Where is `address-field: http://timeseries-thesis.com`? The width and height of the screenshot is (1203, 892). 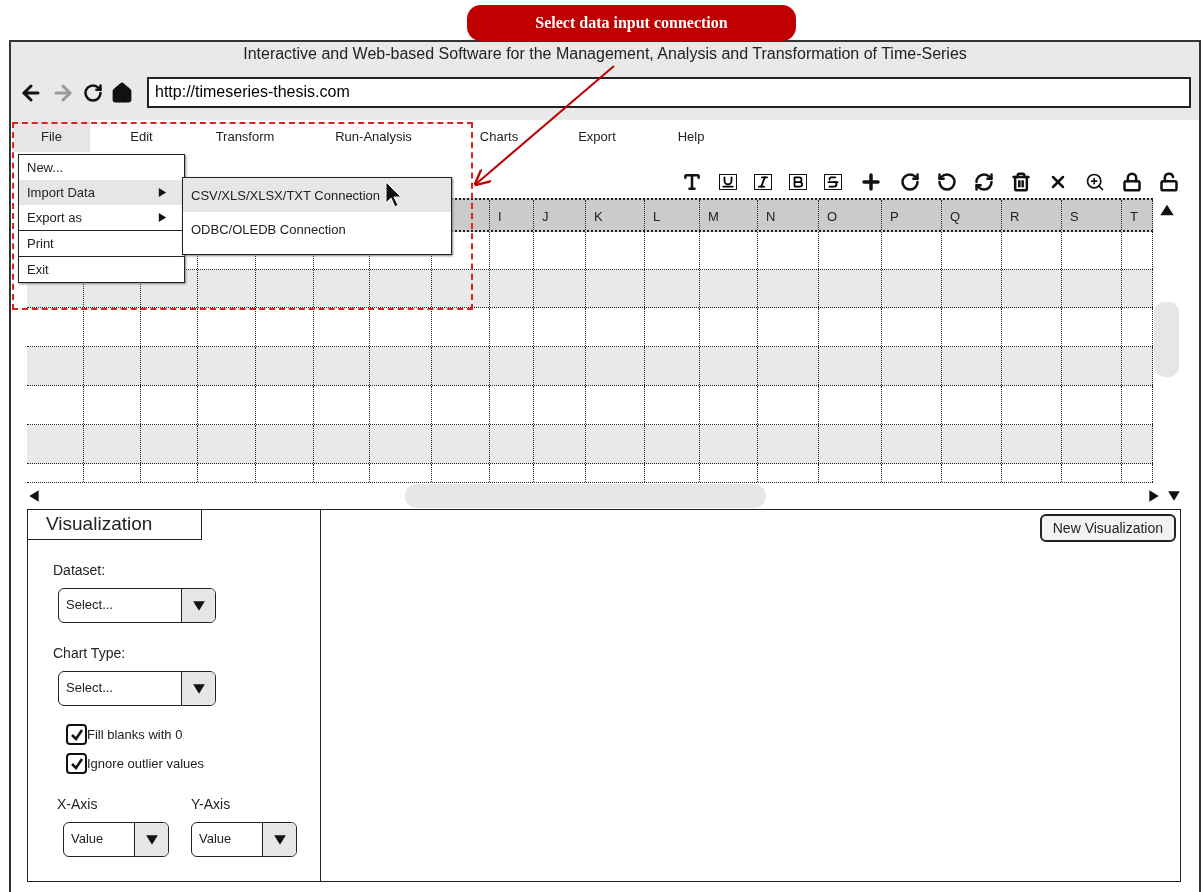
address-field: http://timeseries-thesis.com is located at coordinates (669, 92).